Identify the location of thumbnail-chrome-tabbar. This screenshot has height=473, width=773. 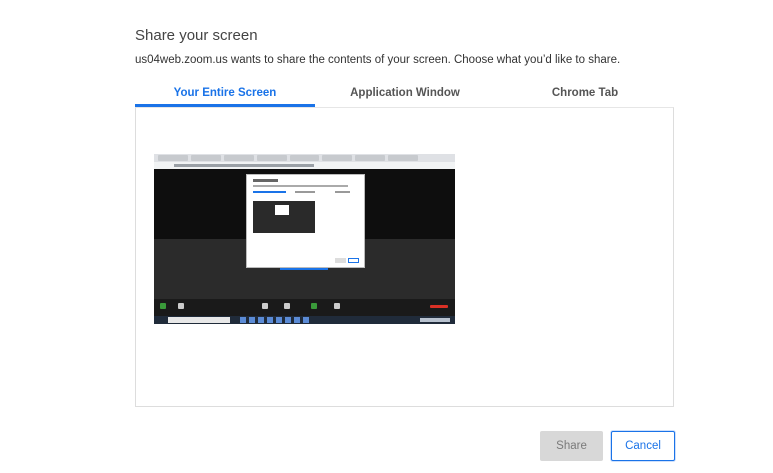
(304, 158).